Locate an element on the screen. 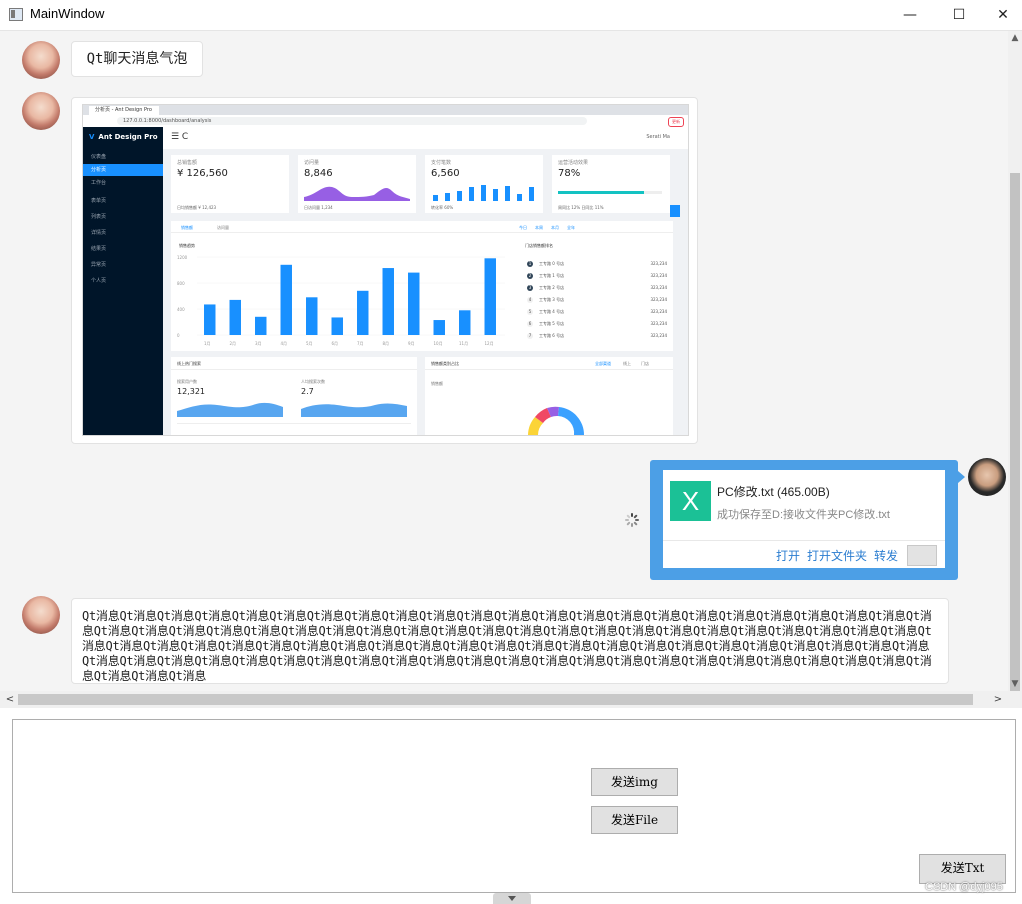 This screenshot has height=904, width=1022. ranking-row: 4 工专路 3 号店 323,234 is located at coordinates (597, 300).